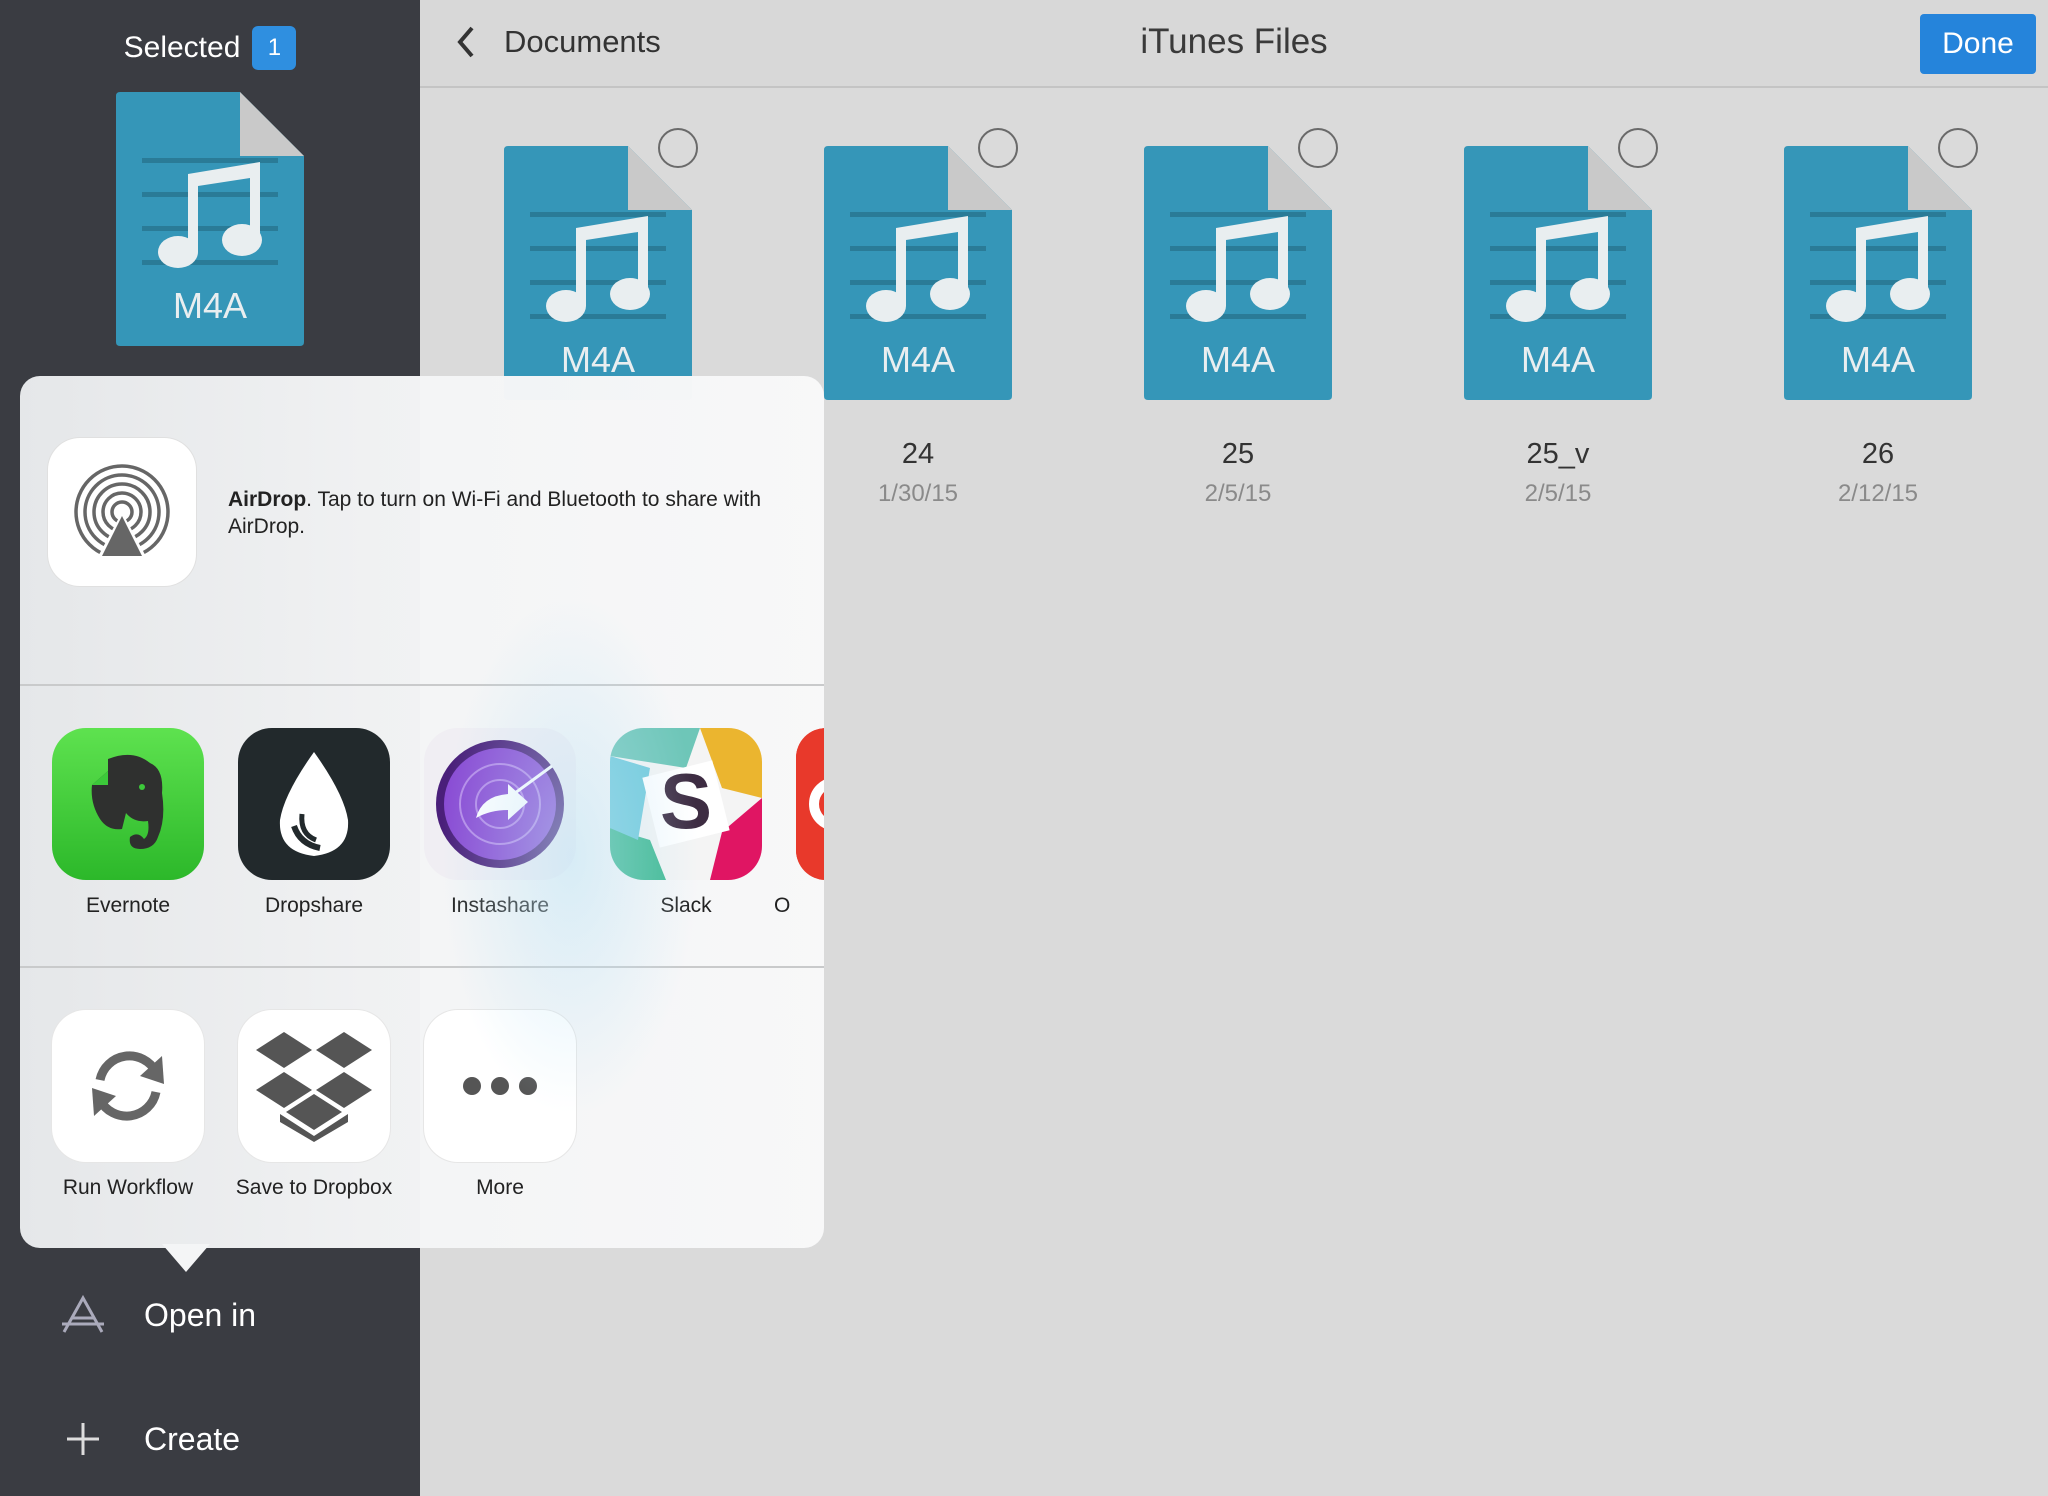 Image resolution: width=2048 pixels, height=1496 pixels. Describe the element at coordinates (186, 1258) in the screenshot. I see `share-sheet-pointer` at that location.